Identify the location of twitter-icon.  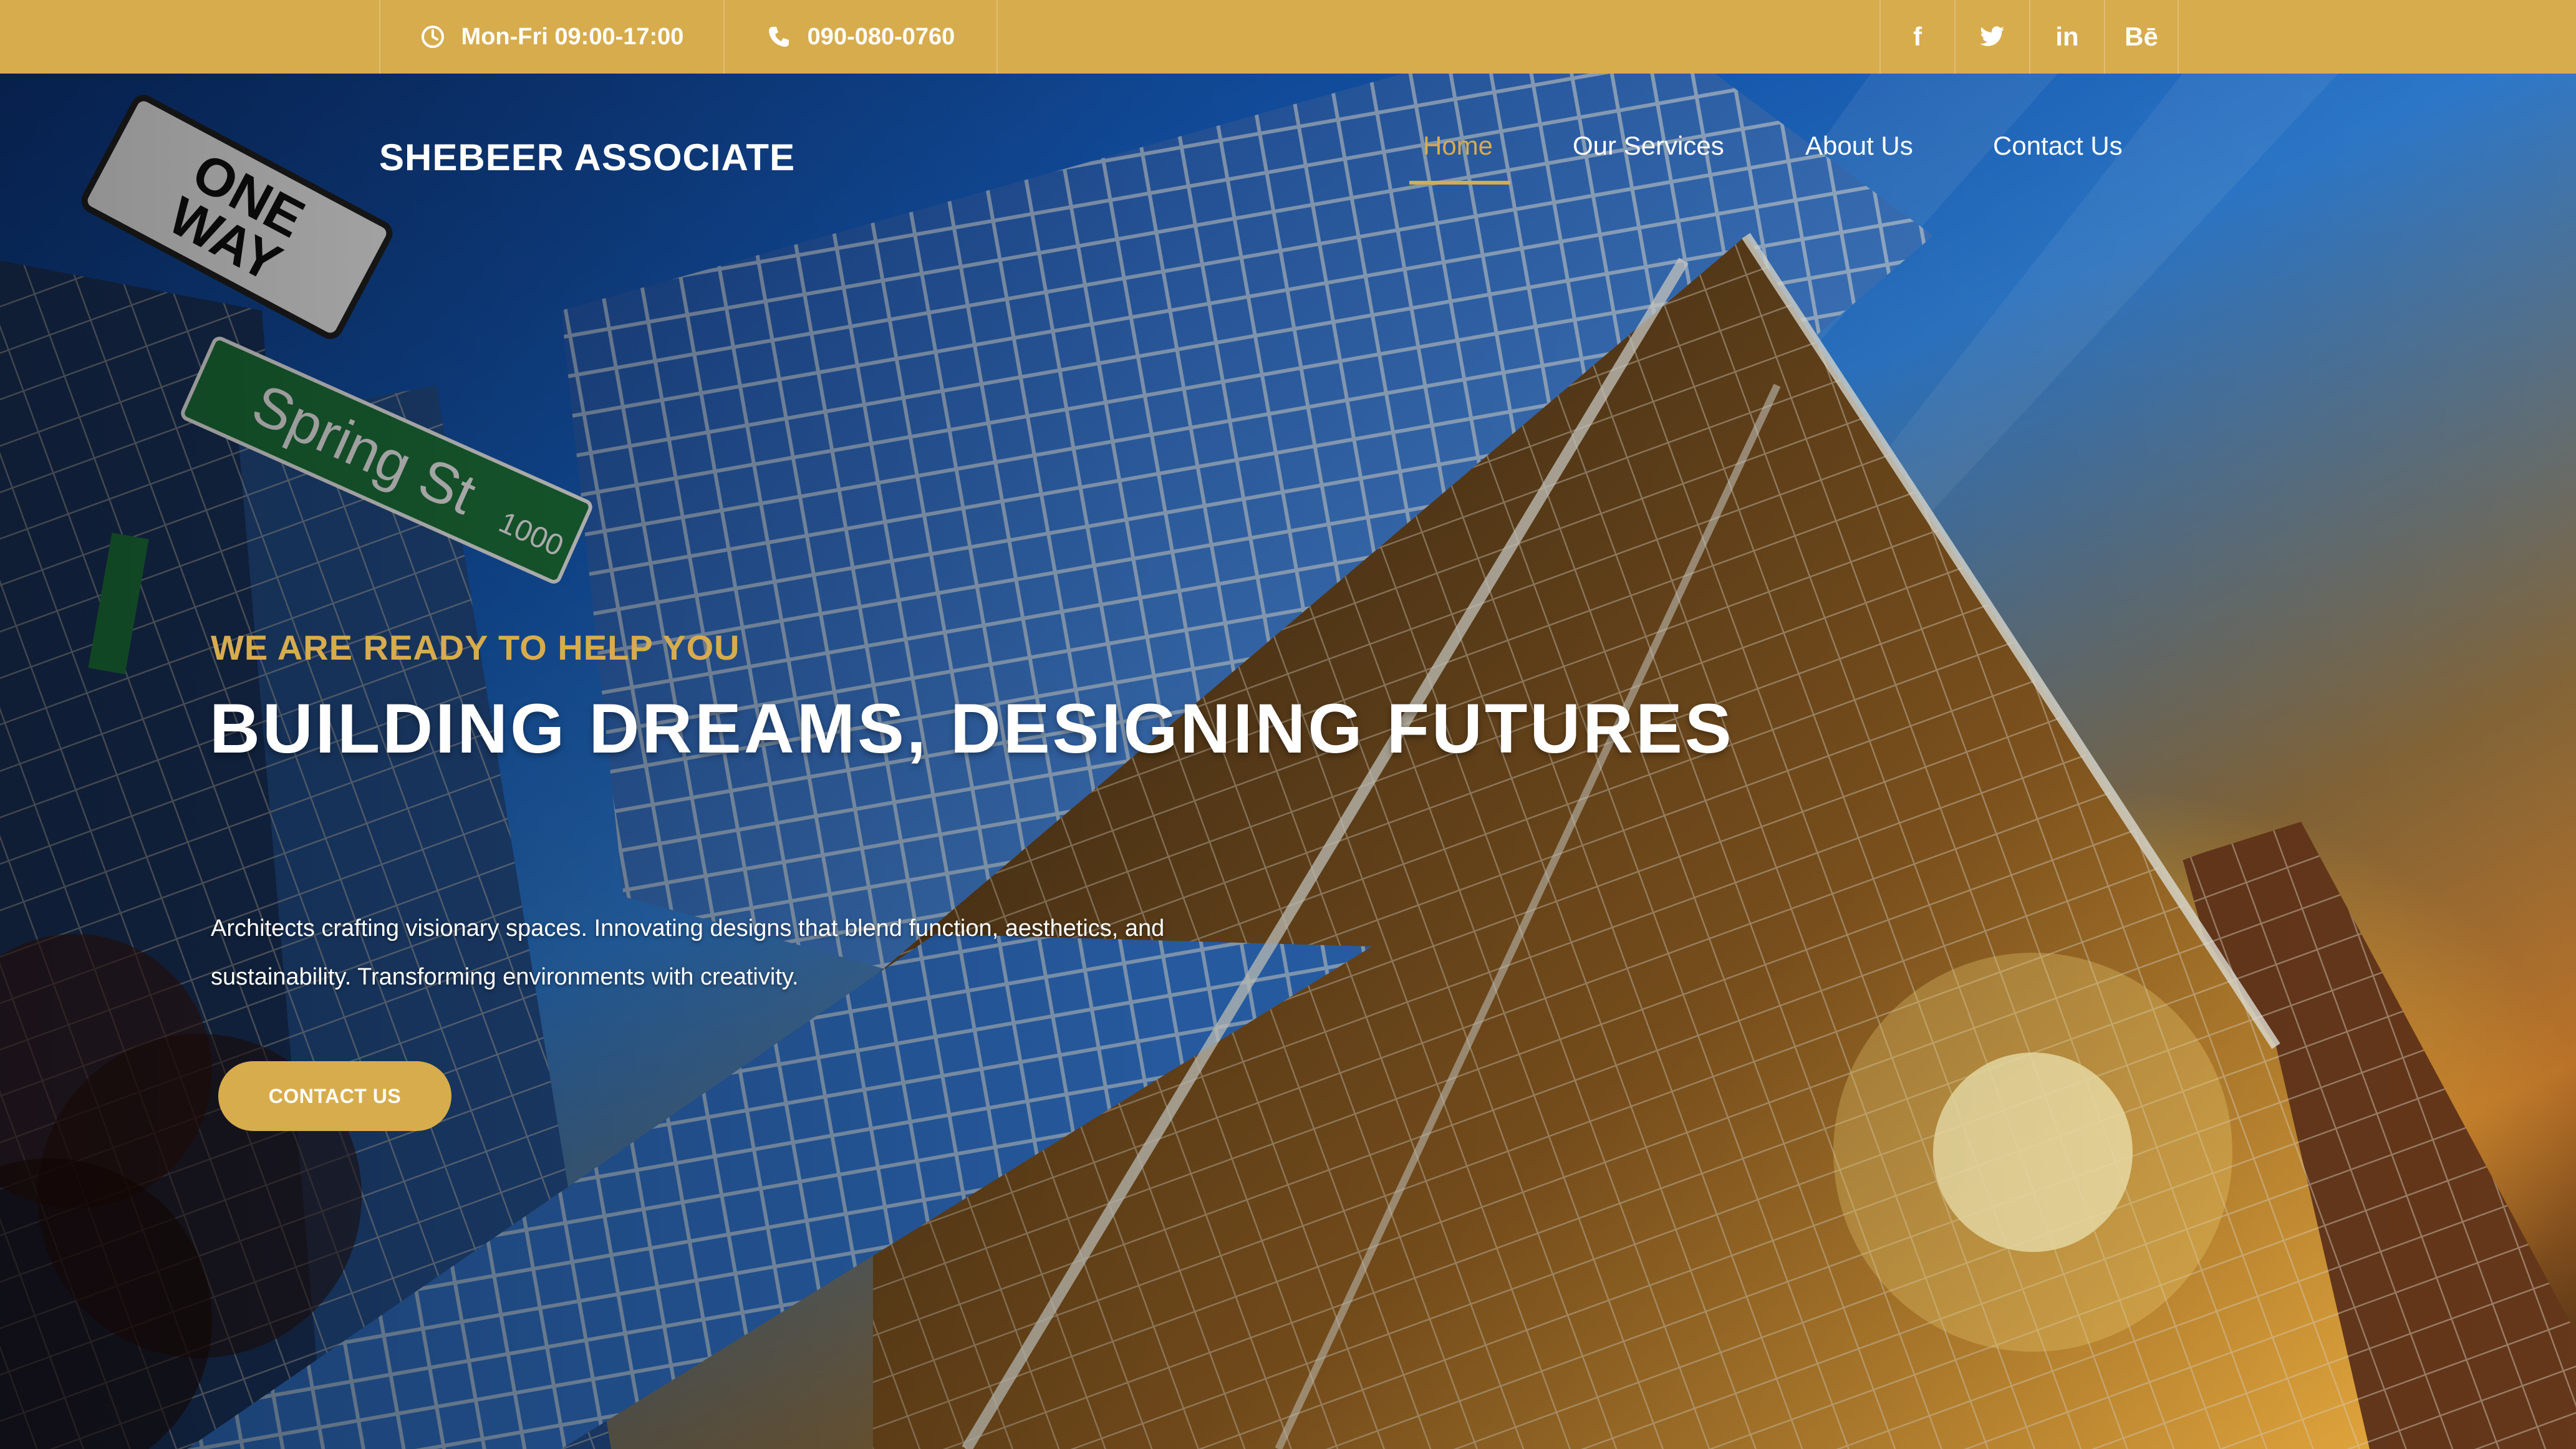
(1991, 37).